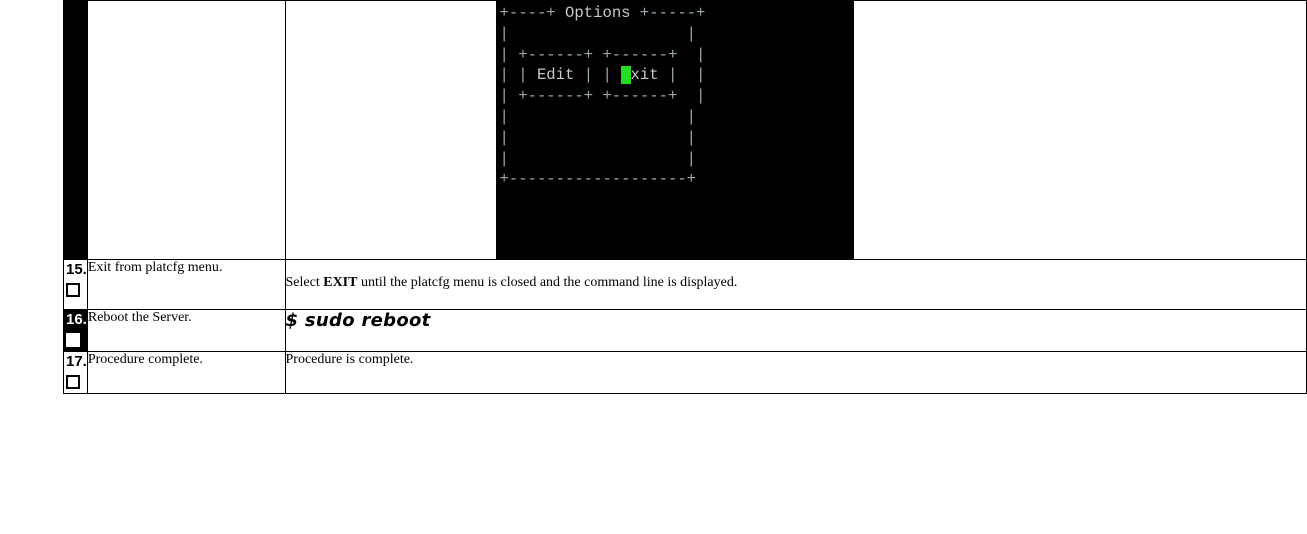 The image size is (1307, 534). I want to click on command-text: $ sudo reboot, so click(795, 330).